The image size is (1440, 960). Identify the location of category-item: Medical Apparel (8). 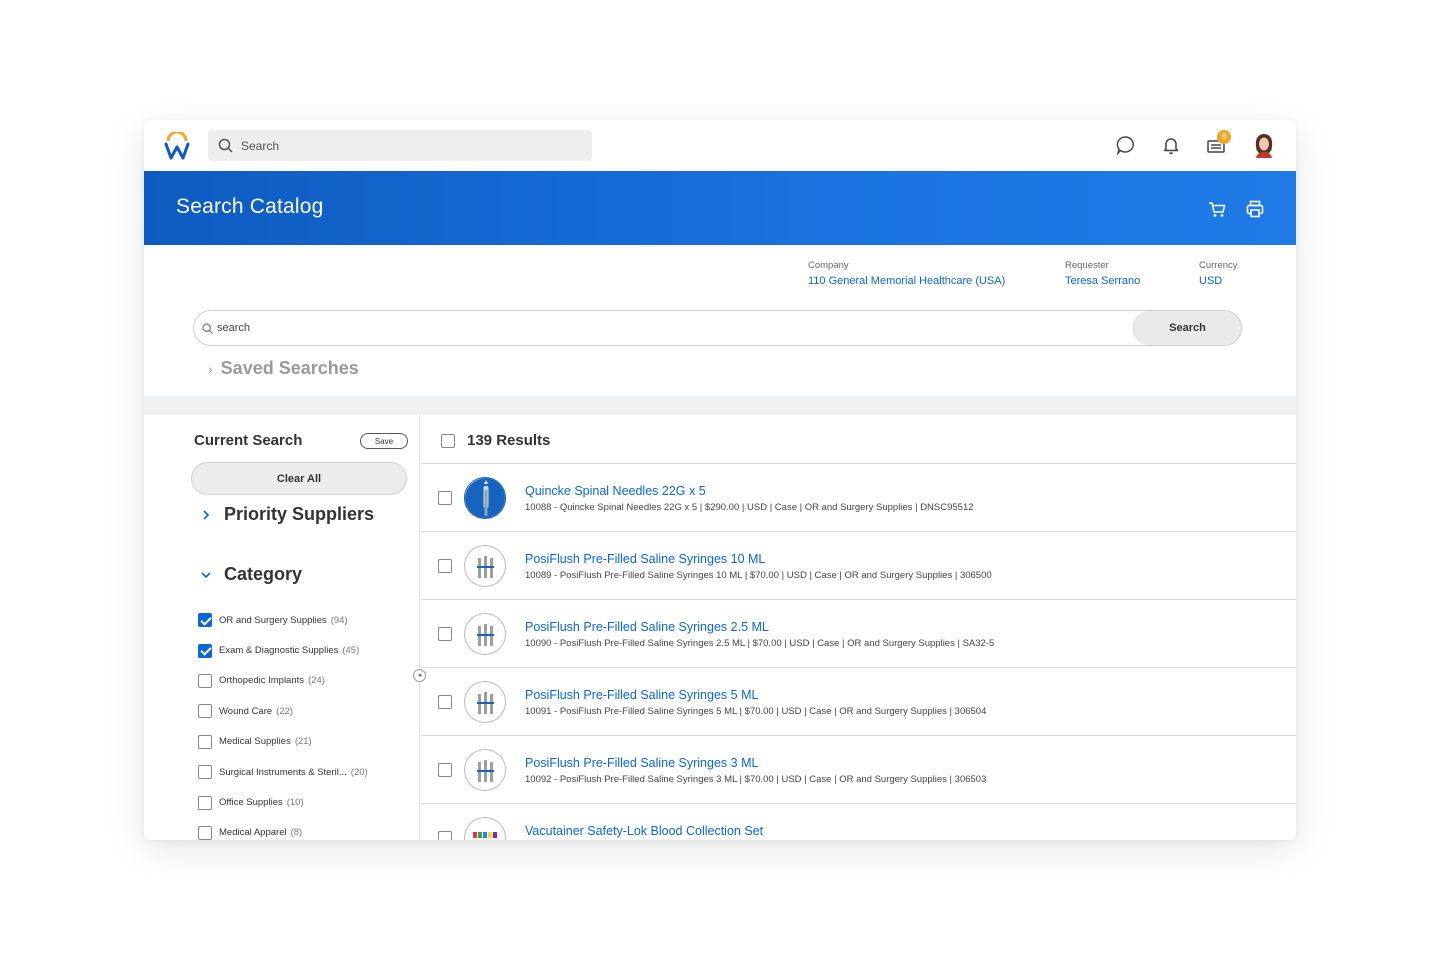
(303, 829).